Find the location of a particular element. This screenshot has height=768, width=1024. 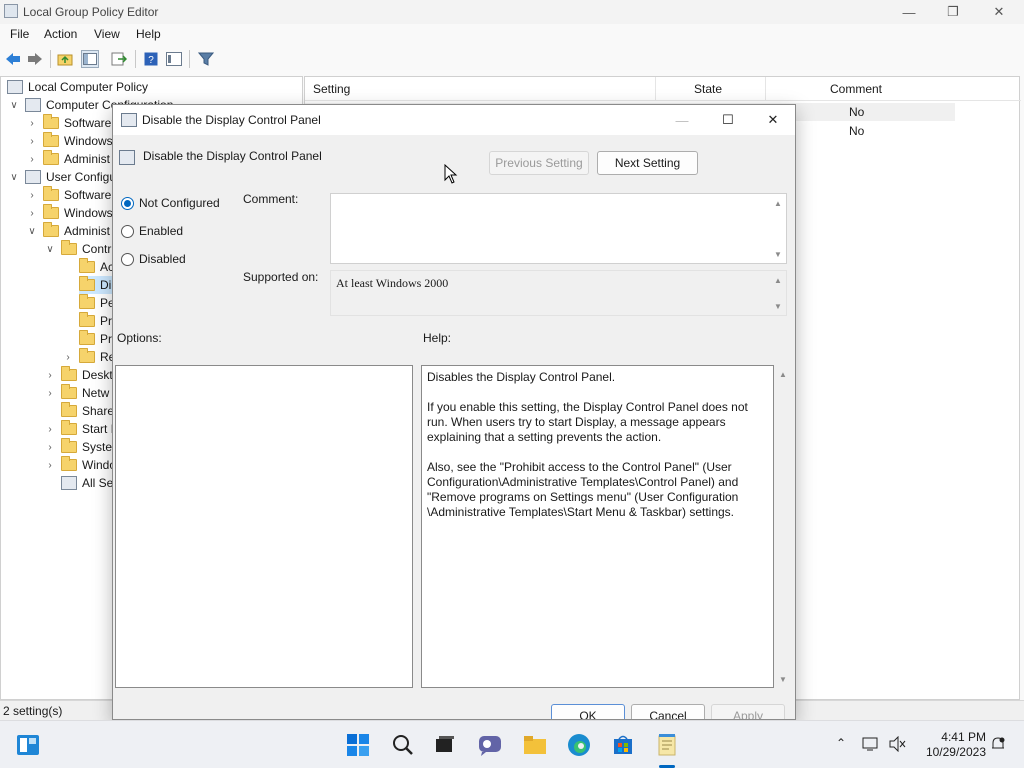

radio-not-configured: Not Configured is located at coordinates (170, 203).